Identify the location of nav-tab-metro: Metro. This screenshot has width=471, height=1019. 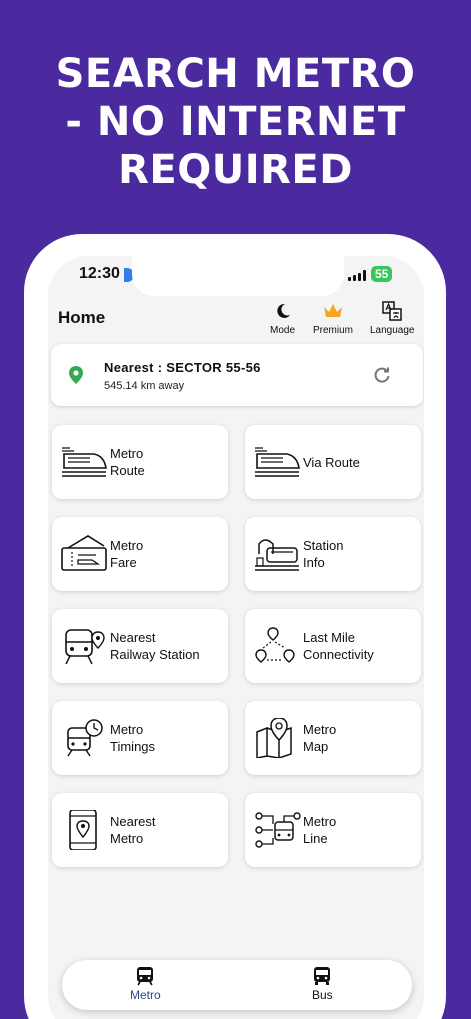
(145, 984).